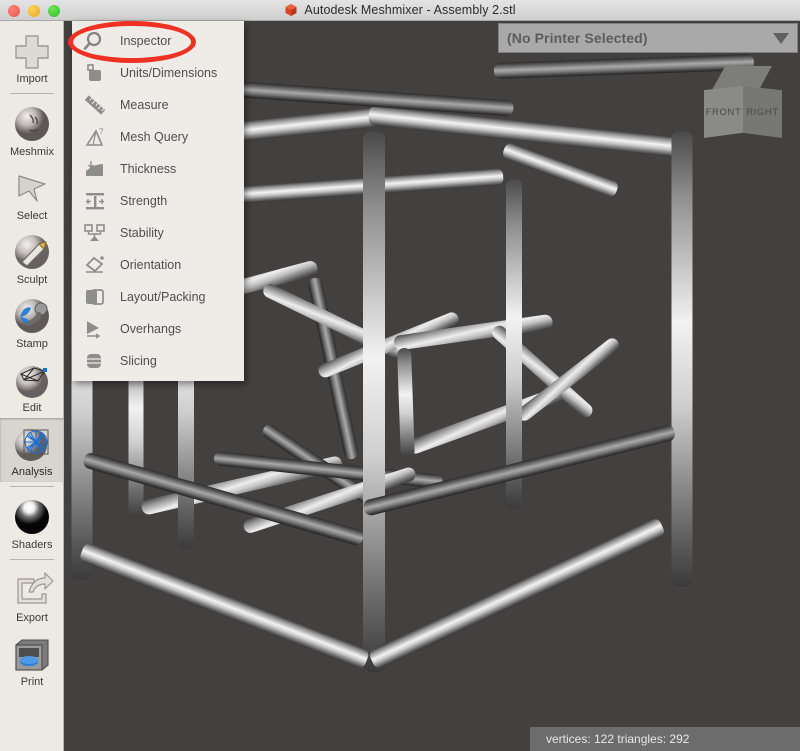  I want to click on menu-item-label: Overhangs, so click(151, 329).